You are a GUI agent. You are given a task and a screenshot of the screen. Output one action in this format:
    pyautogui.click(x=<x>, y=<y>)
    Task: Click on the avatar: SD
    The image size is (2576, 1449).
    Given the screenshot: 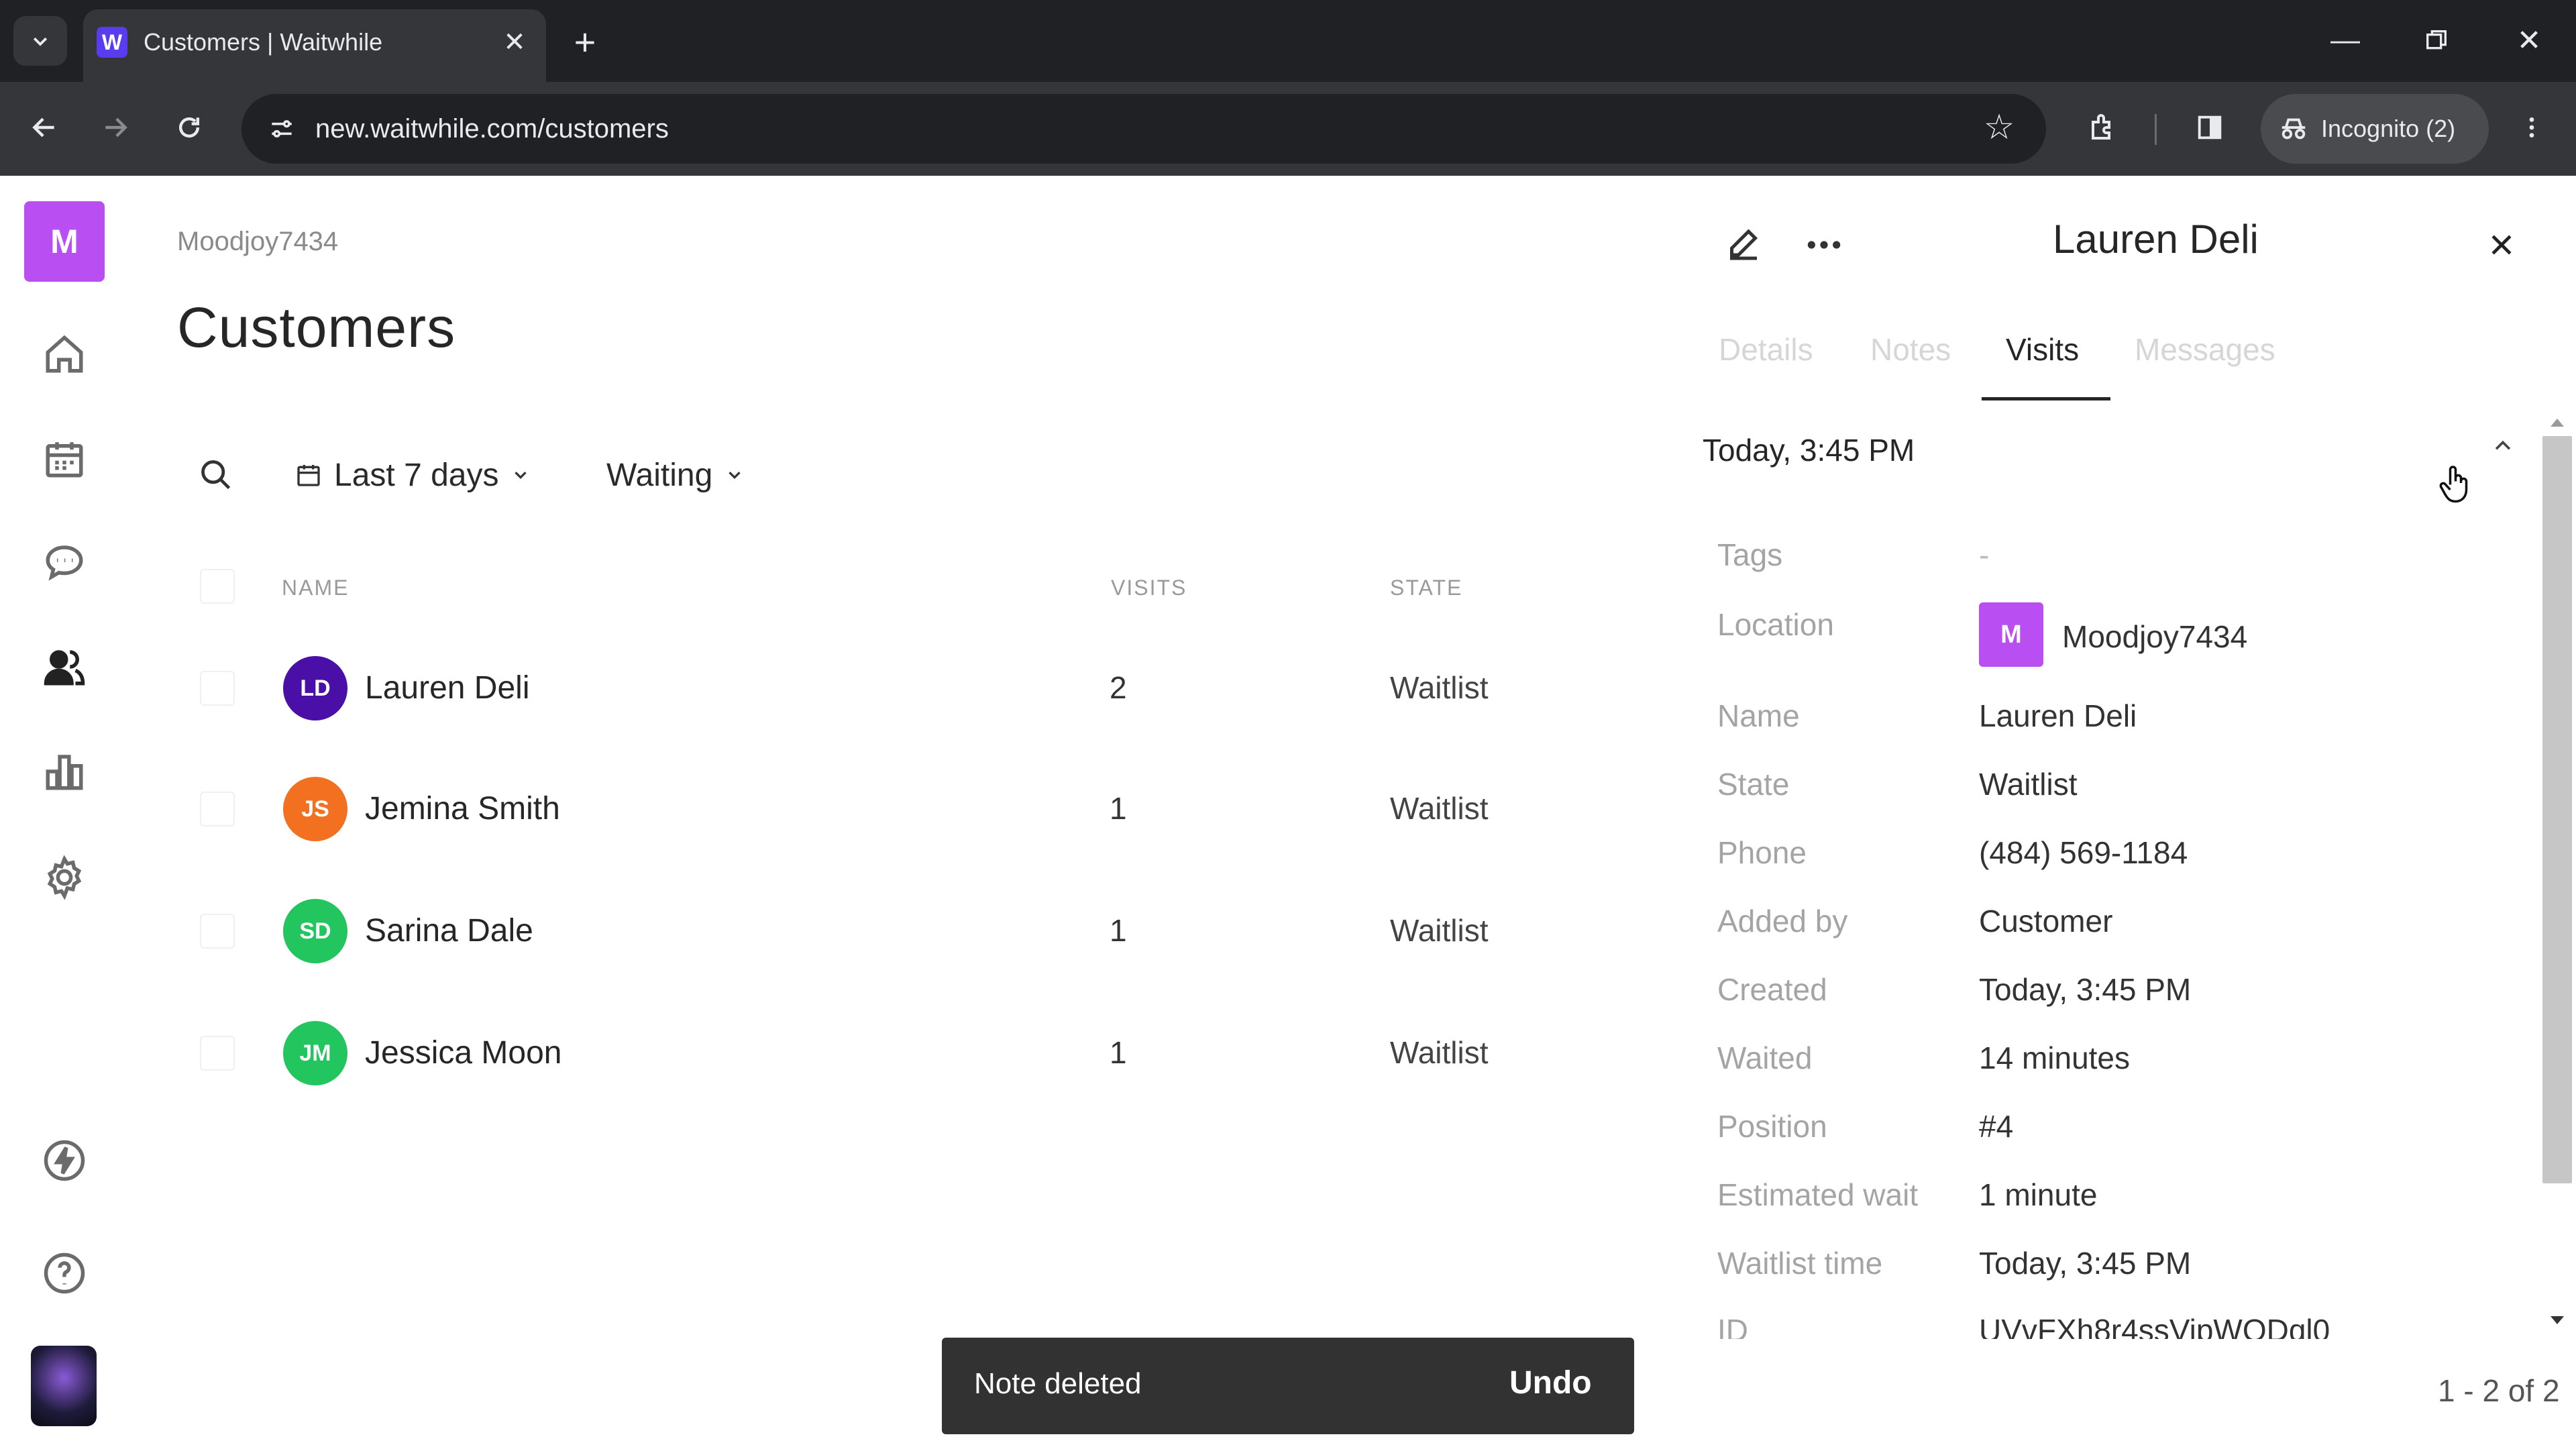 What is the action you would take?
    pyautogui.click(x=315, y=931)
    